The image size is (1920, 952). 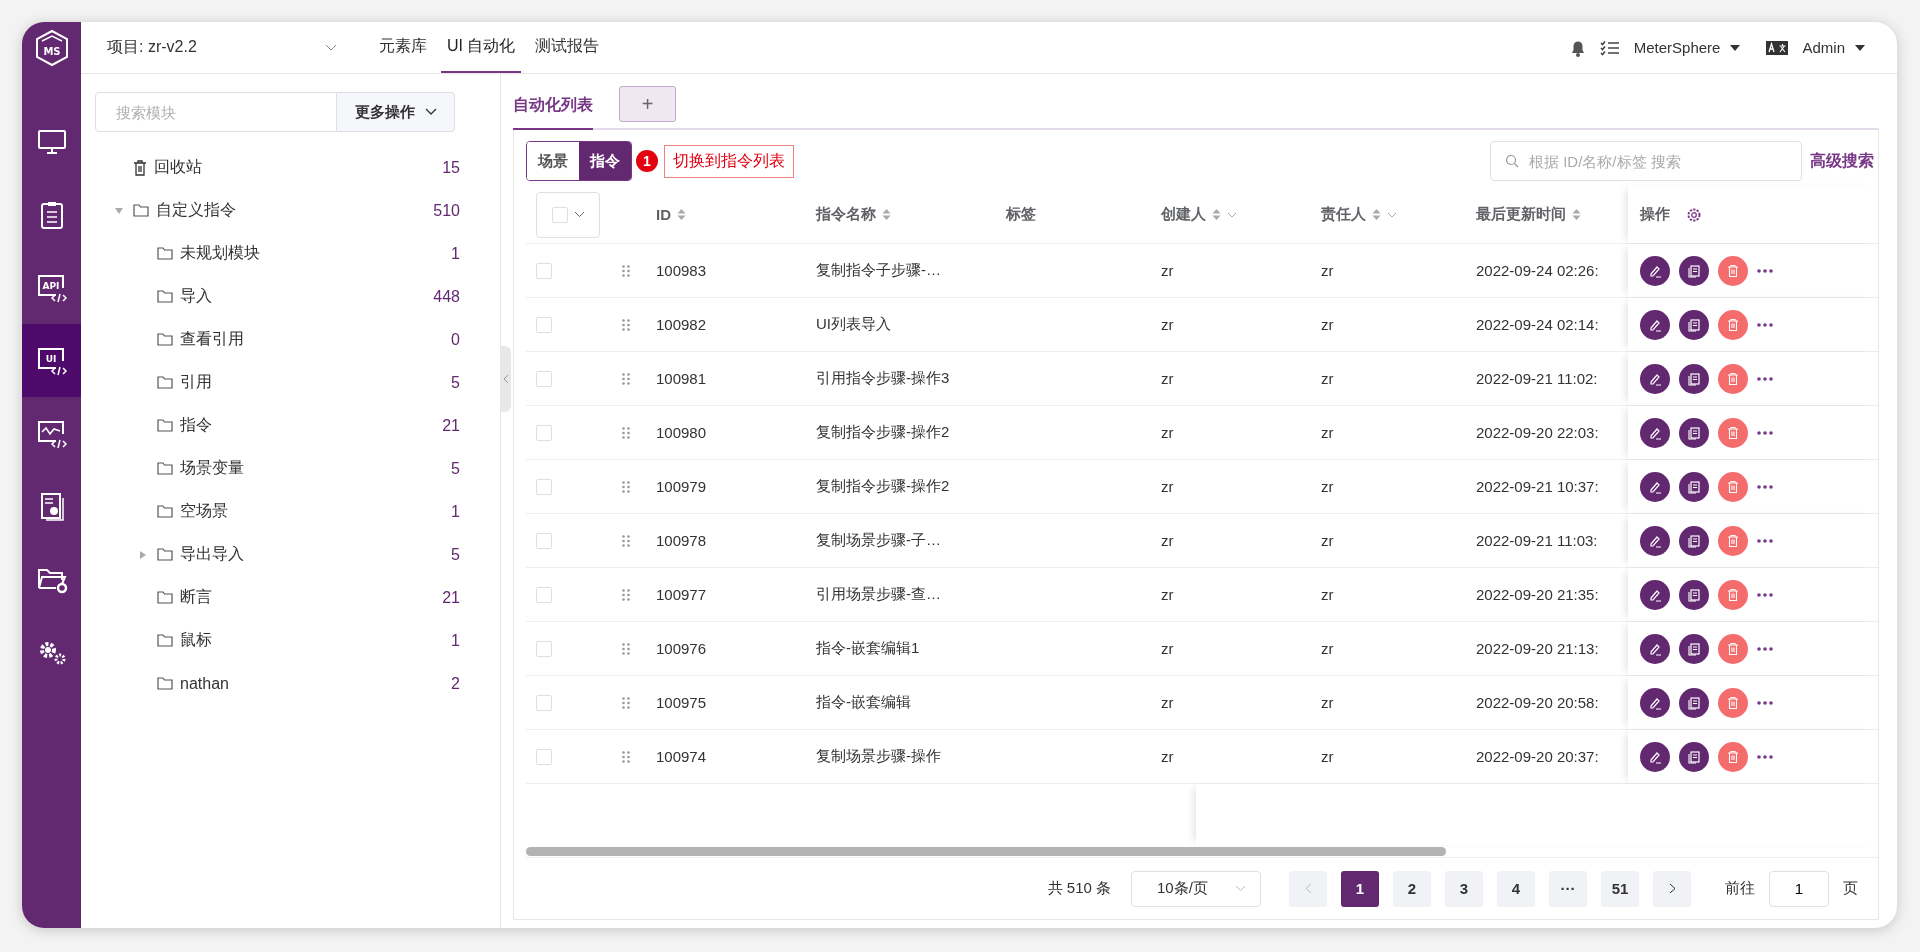 What do you see at coordinates (277, 167) in the screenshot?
I see `tree-item: 回收站 15` at bounding box center [277, 167].